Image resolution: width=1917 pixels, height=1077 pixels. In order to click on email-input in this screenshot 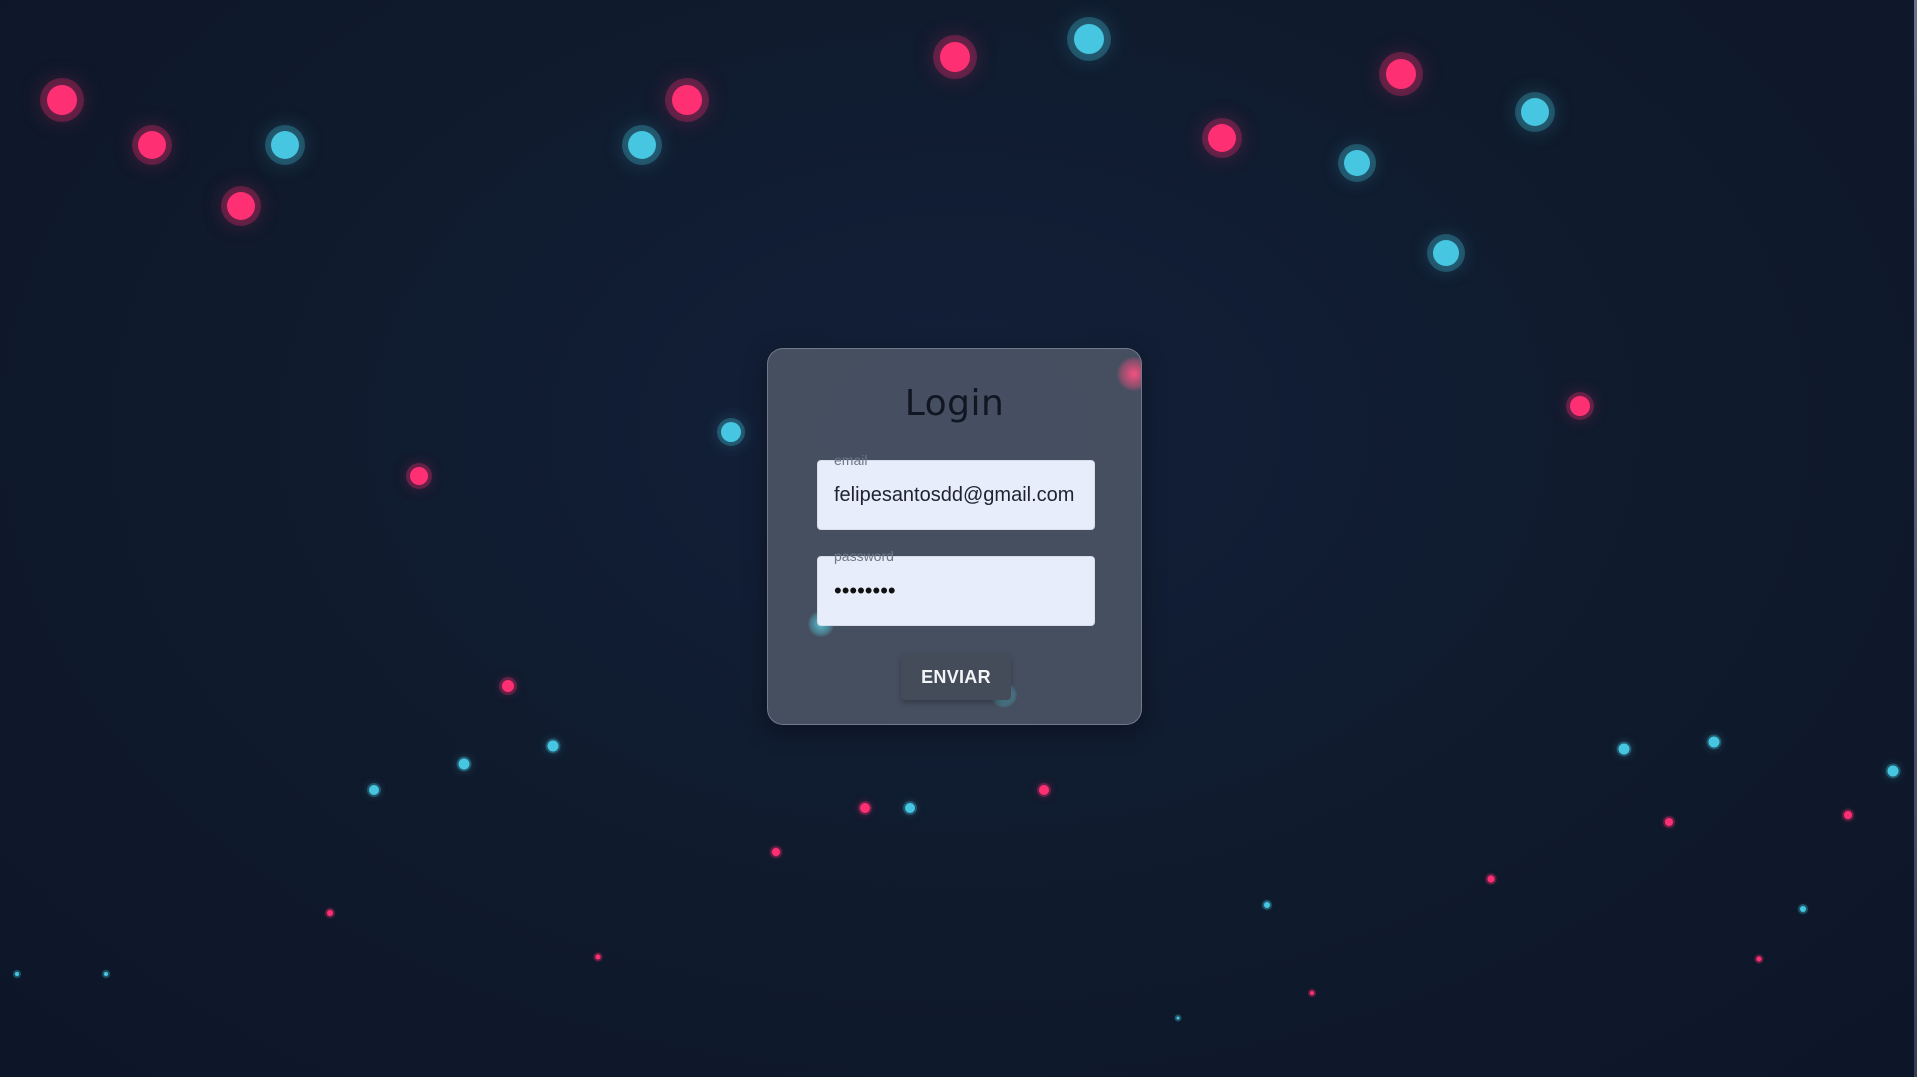, I will do `click(959, 495)`.